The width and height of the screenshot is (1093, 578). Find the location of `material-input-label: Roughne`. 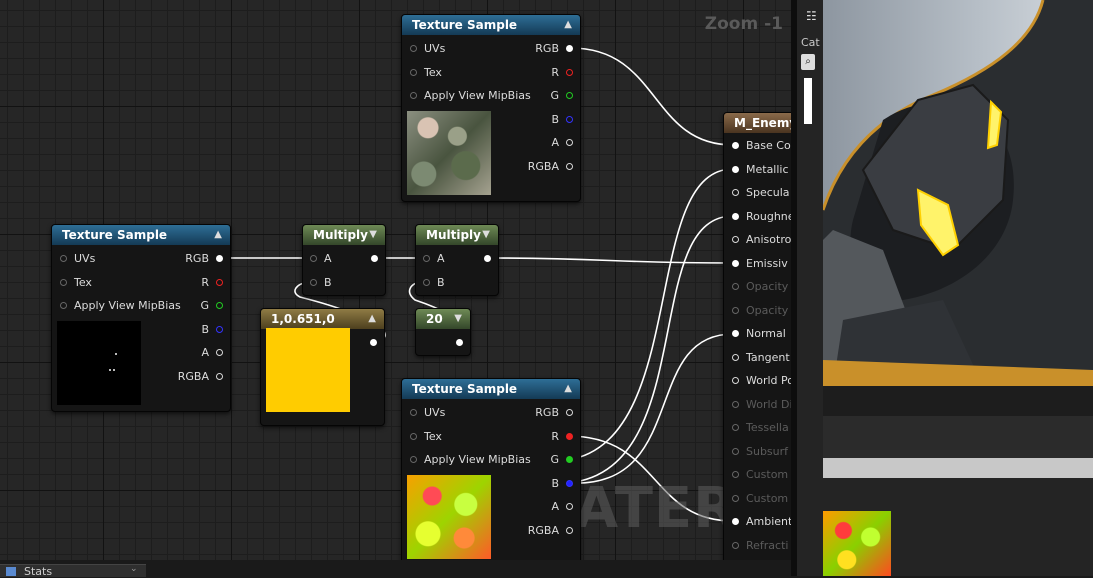

material-input-label: Roughne is located at coordinates (768, 216).